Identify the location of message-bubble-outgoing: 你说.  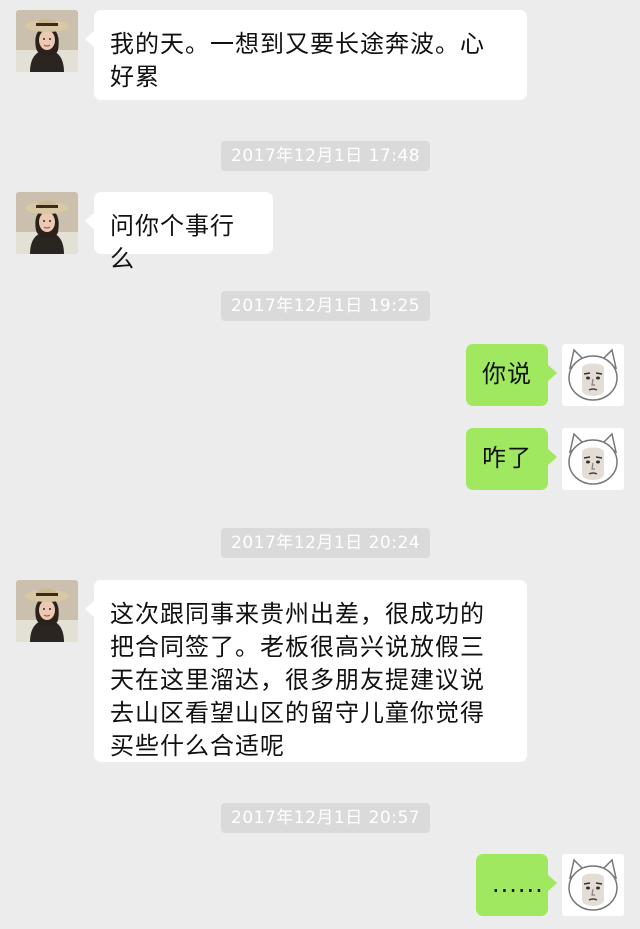
(511, 375).